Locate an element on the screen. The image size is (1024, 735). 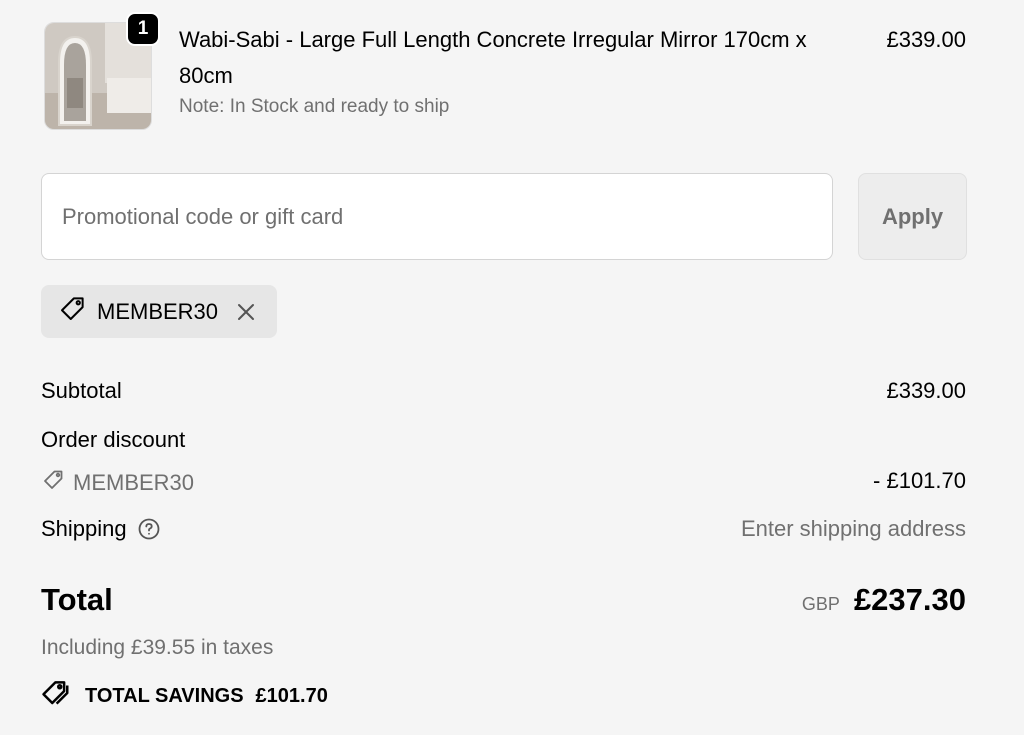
total-amount-group: GBP £237.30 is located at coordinates (884, 600).